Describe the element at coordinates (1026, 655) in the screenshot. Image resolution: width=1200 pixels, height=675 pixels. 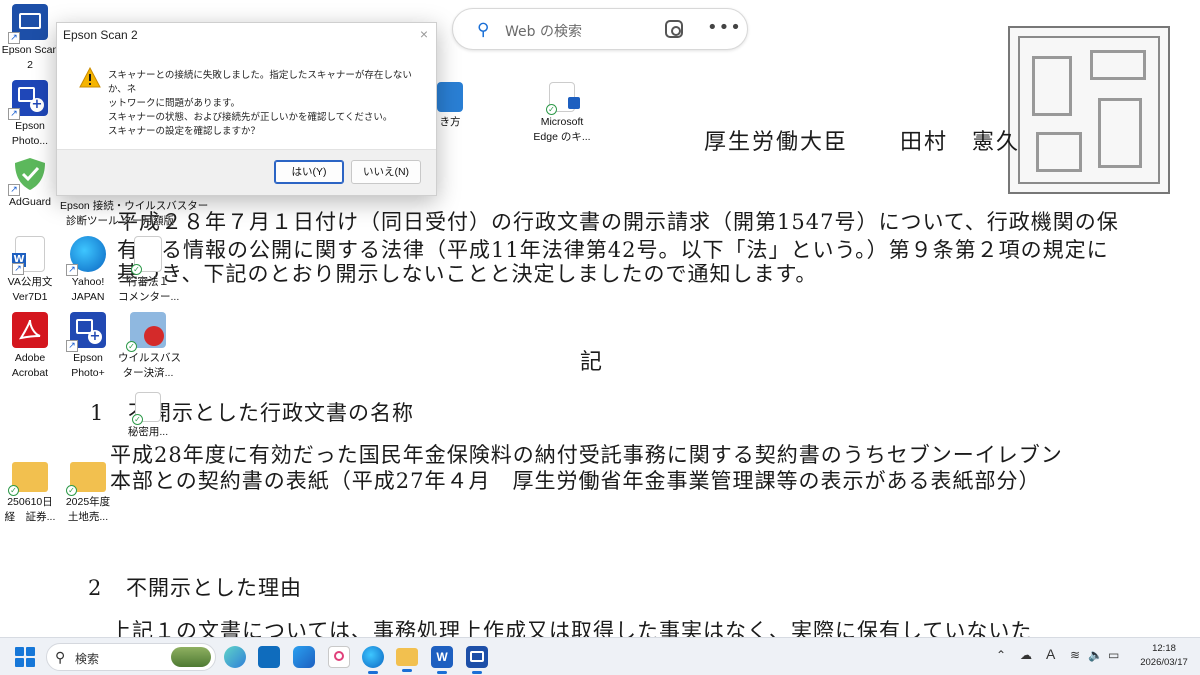
I see `onedrive-cloud-icon: ☁` at that location.